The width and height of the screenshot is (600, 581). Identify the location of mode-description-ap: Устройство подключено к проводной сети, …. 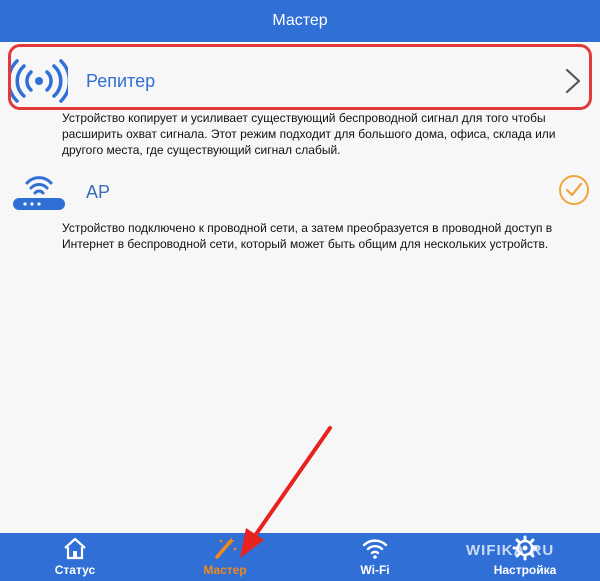
(307, 236).